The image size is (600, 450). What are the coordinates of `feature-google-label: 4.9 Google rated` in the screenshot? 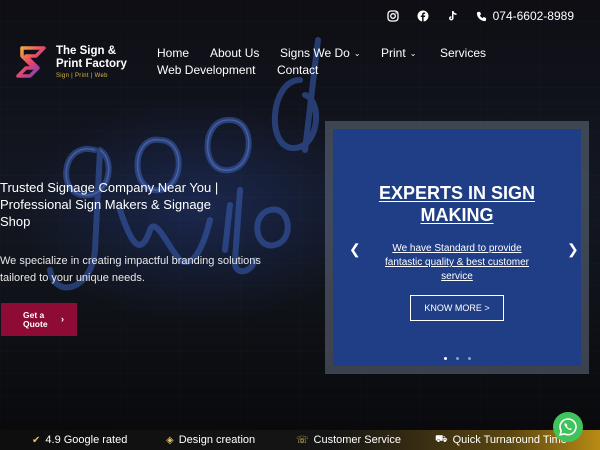 It's located at (86, 440).